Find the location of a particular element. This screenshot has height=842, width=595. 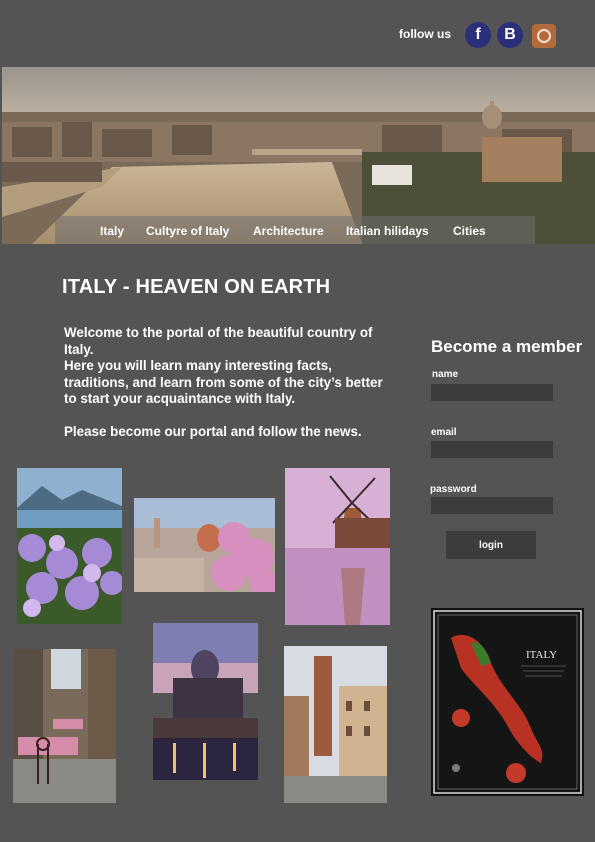

form-heading: Become a member is located at coordinates (507, 346).